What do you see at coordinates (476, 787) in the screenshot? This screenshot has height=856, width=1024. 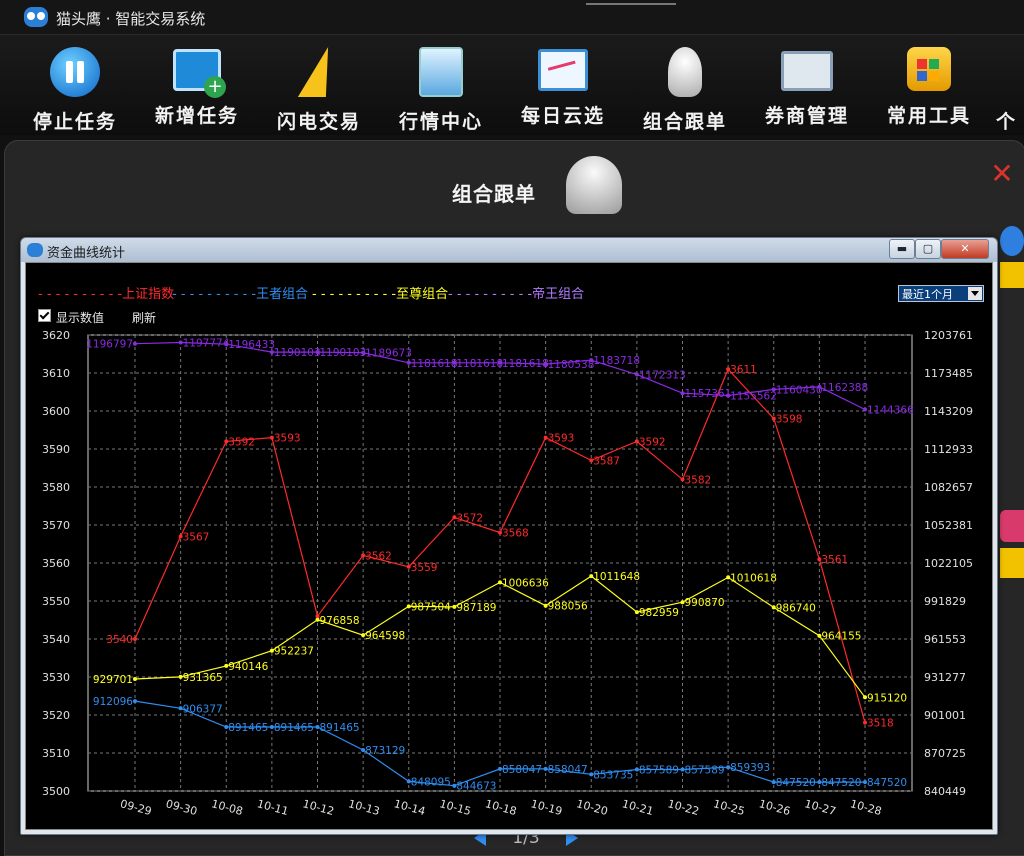 I see `data-label: 844673` at bounding box center [476, 787].